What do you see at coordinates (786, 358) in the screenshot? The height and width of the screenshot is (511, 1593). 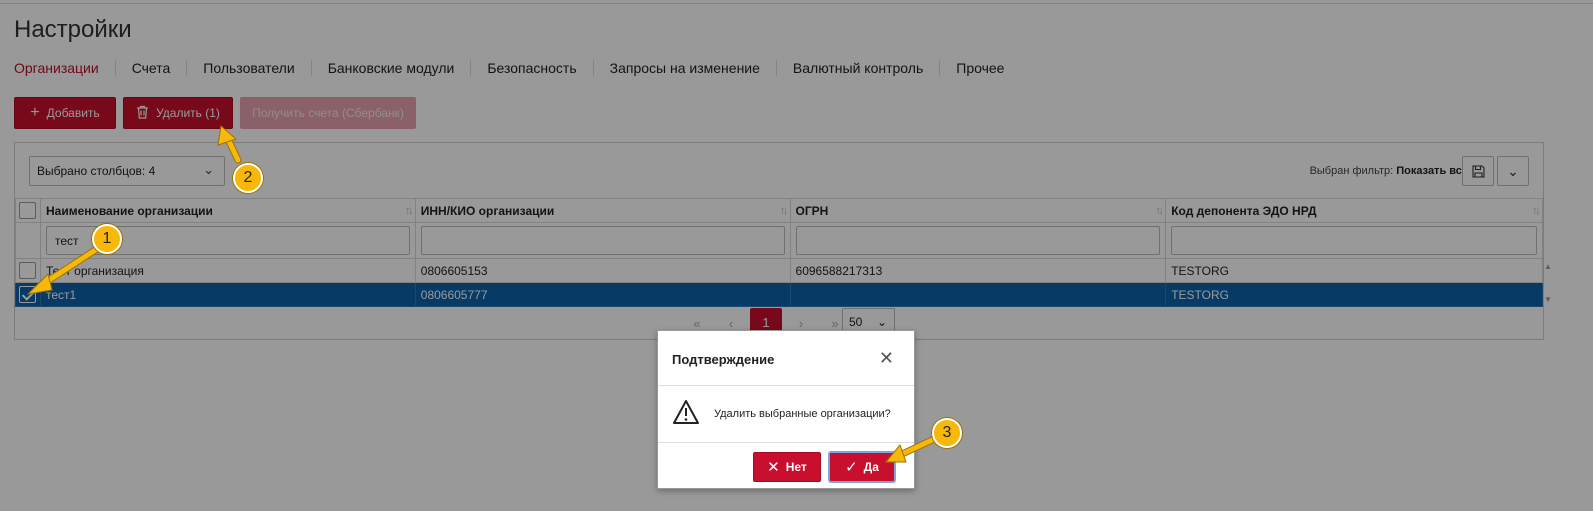 I see `dialog-header: Подтверждение ✕` at bounding box center [786, 358].